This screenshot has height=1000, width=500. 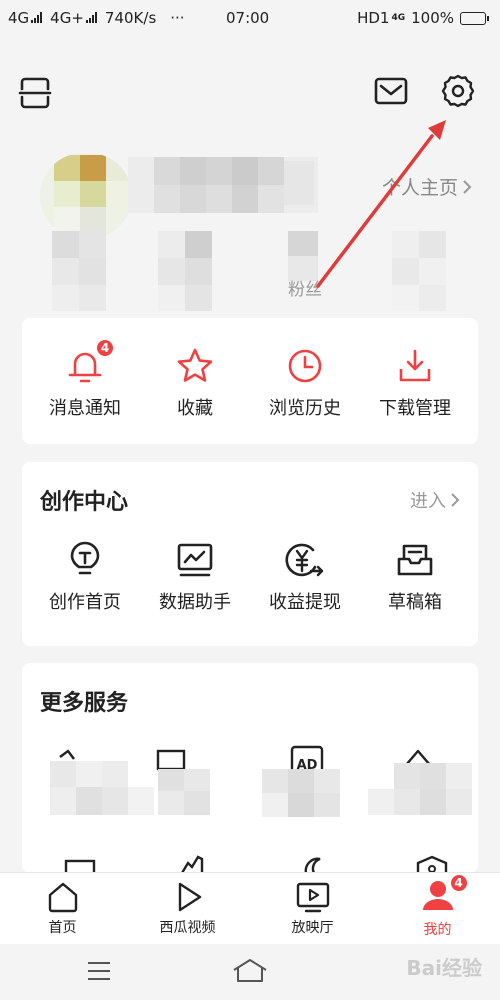 I want to click on scan-button, so click(x=35, y=93).